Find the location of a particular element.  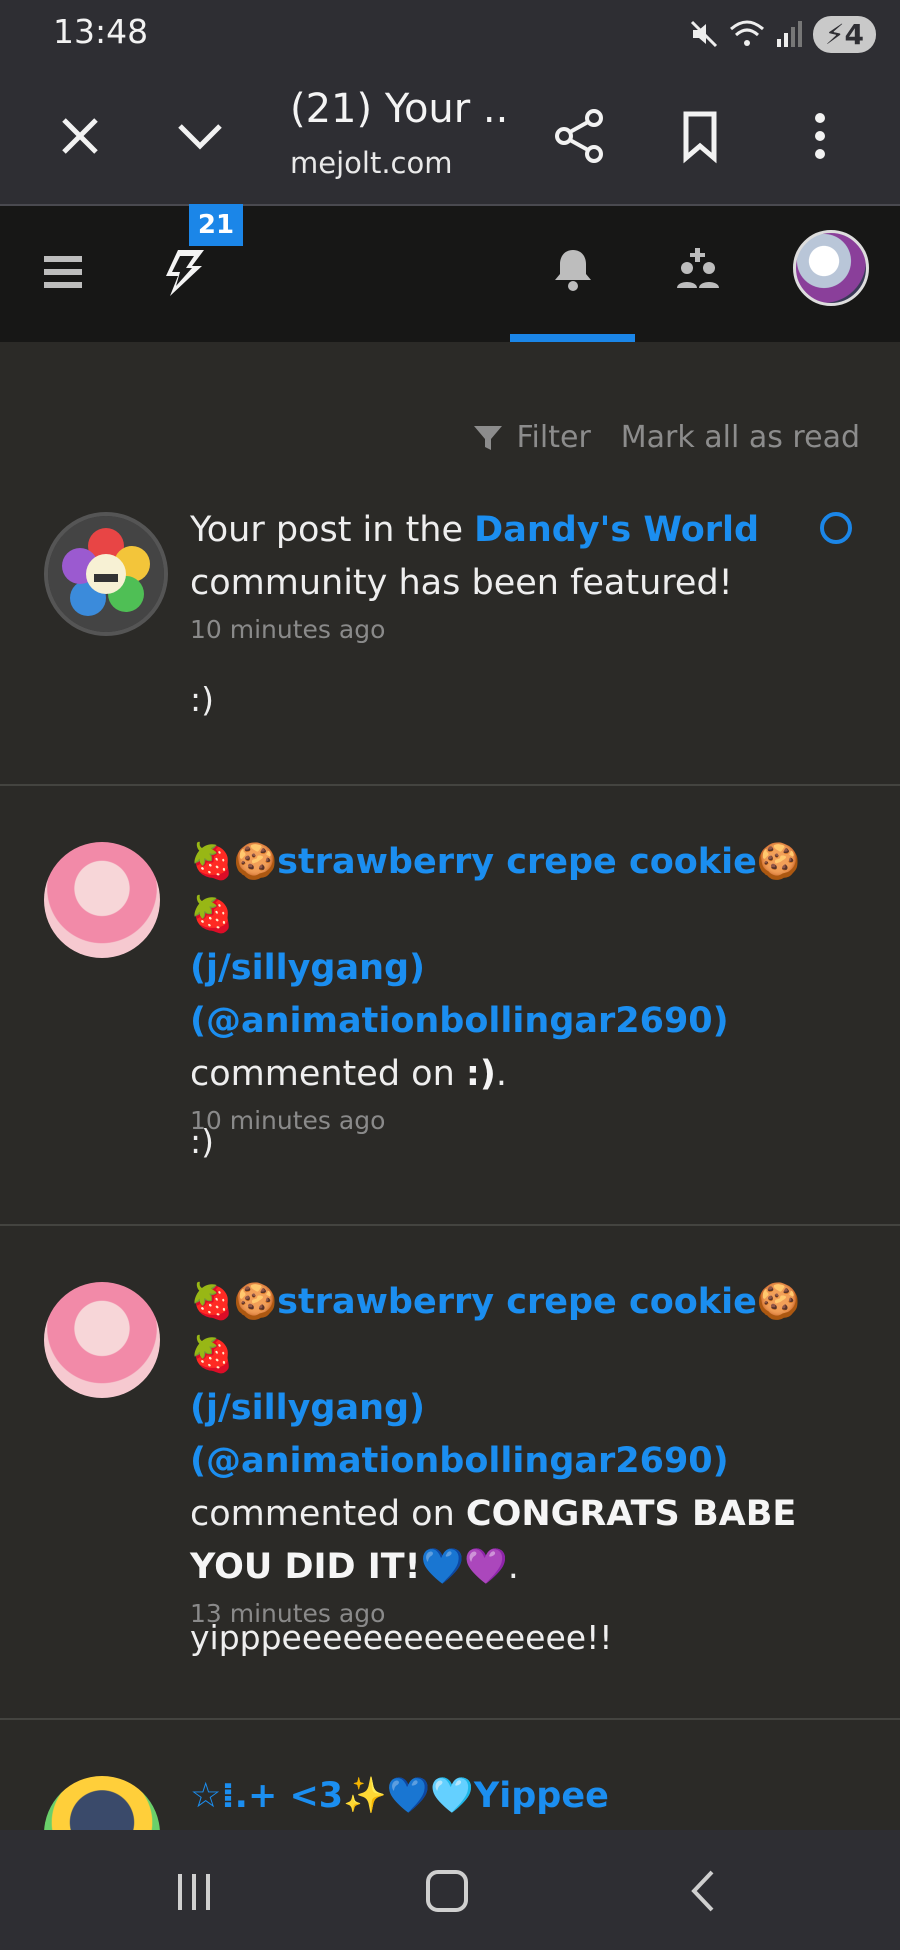

more-options-icon is located at coordinates (820, 136).